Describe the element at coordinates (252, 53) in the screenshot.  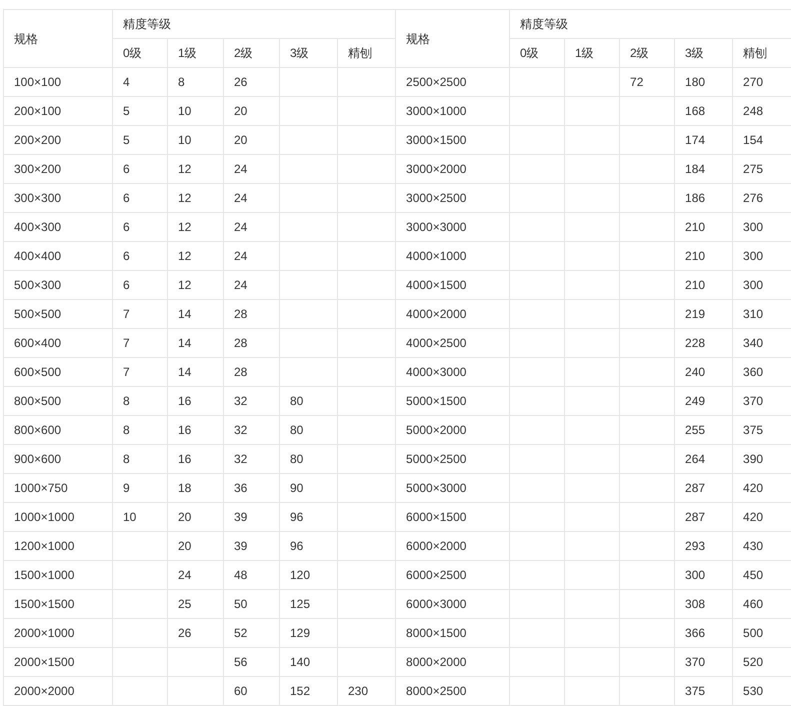
I see `column-header: 2级` at that location.